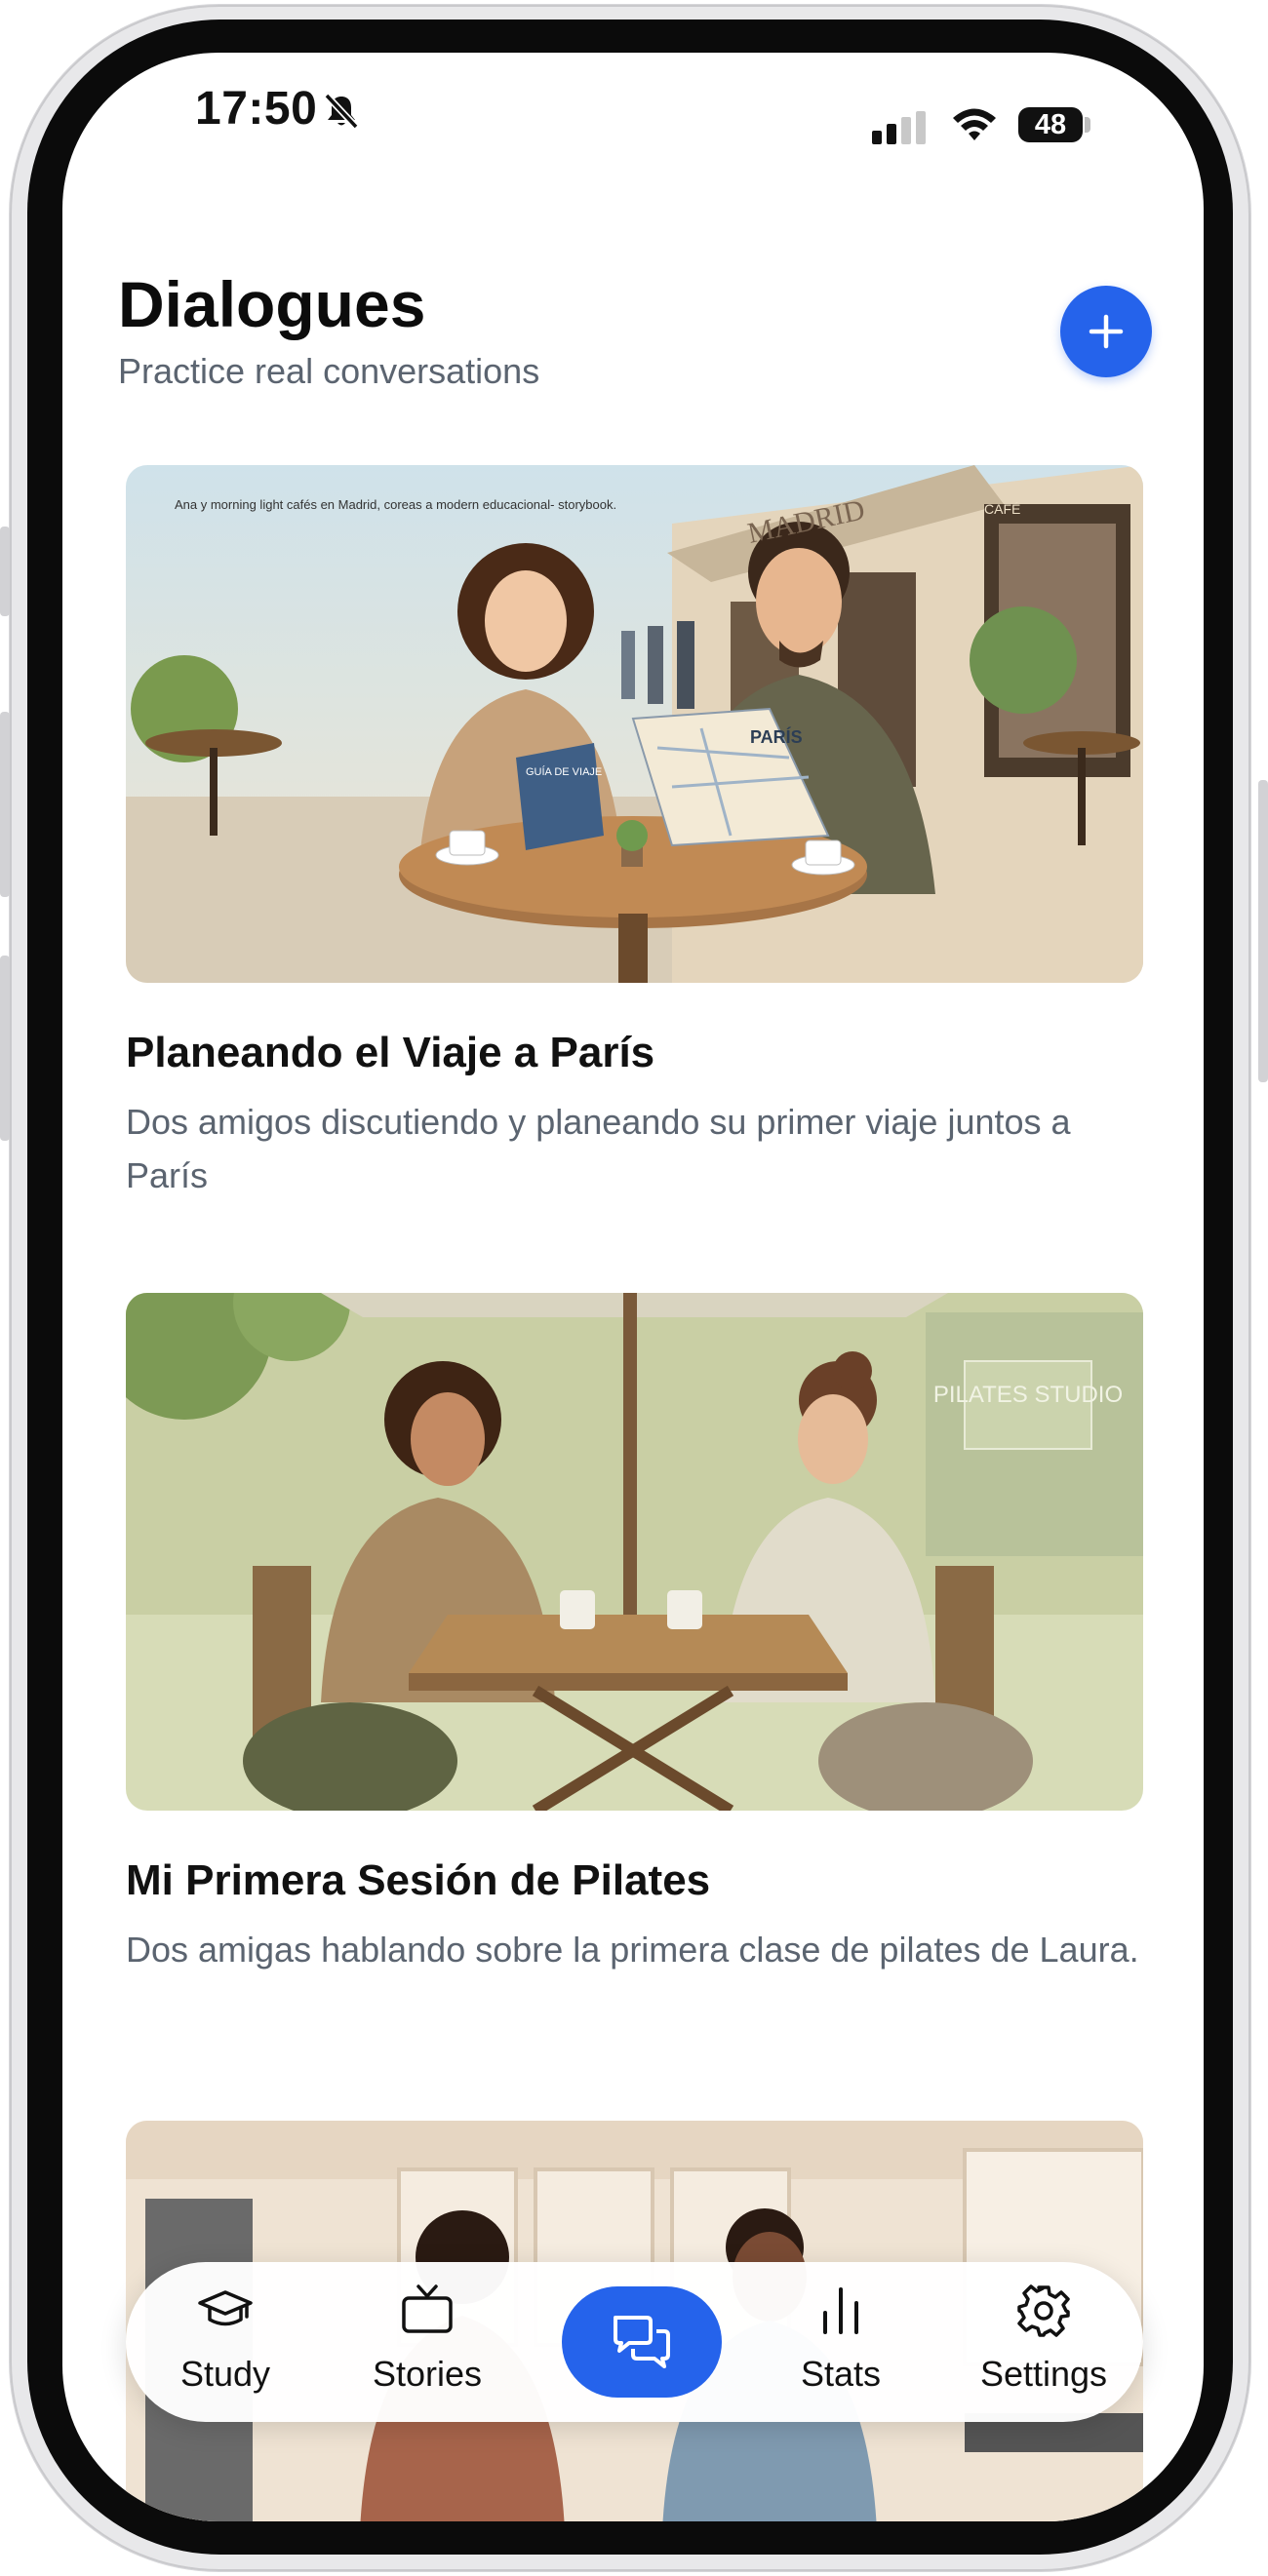 This screenshot has width=1268, height=2576. Describe the element at coordinates (390, 1053) in the screenshot. I see `dialogue-title: Planeando el Viaje a París` at that location.